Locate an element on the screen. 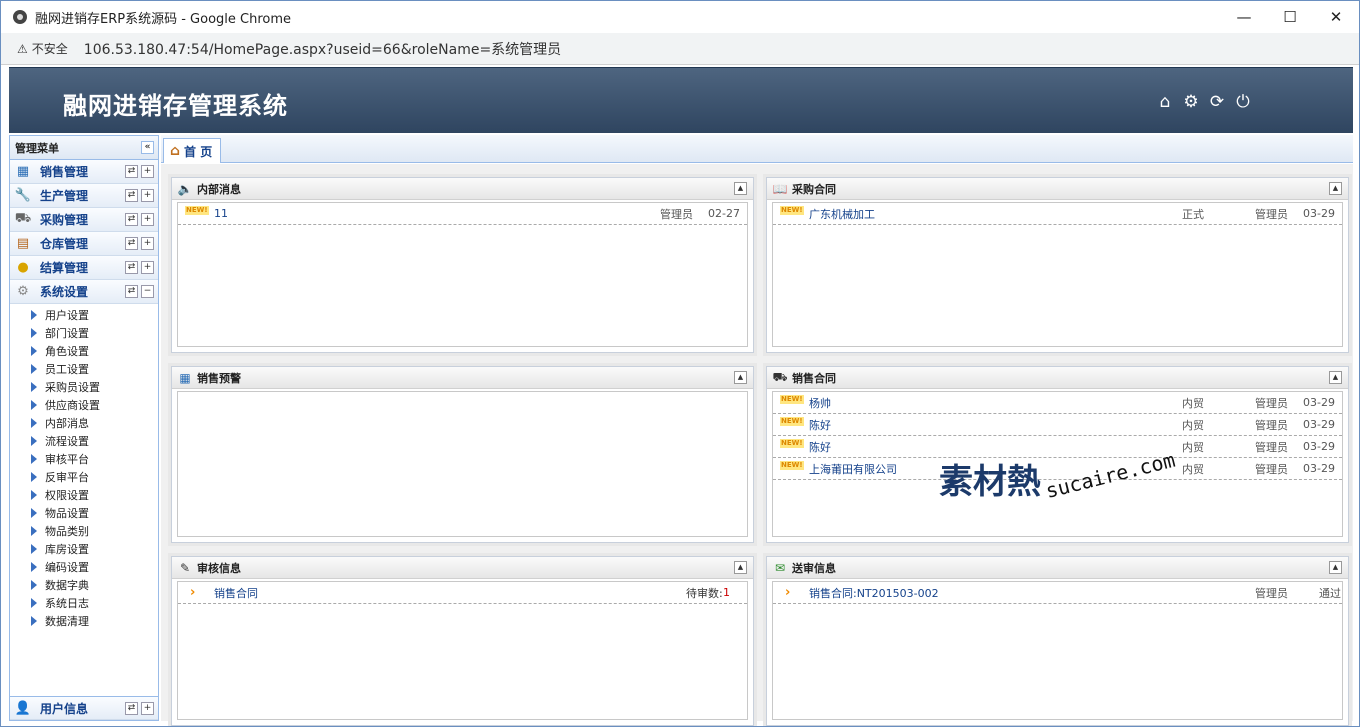  gear-icon: ⚙ is located at coordinates (1191, 102).